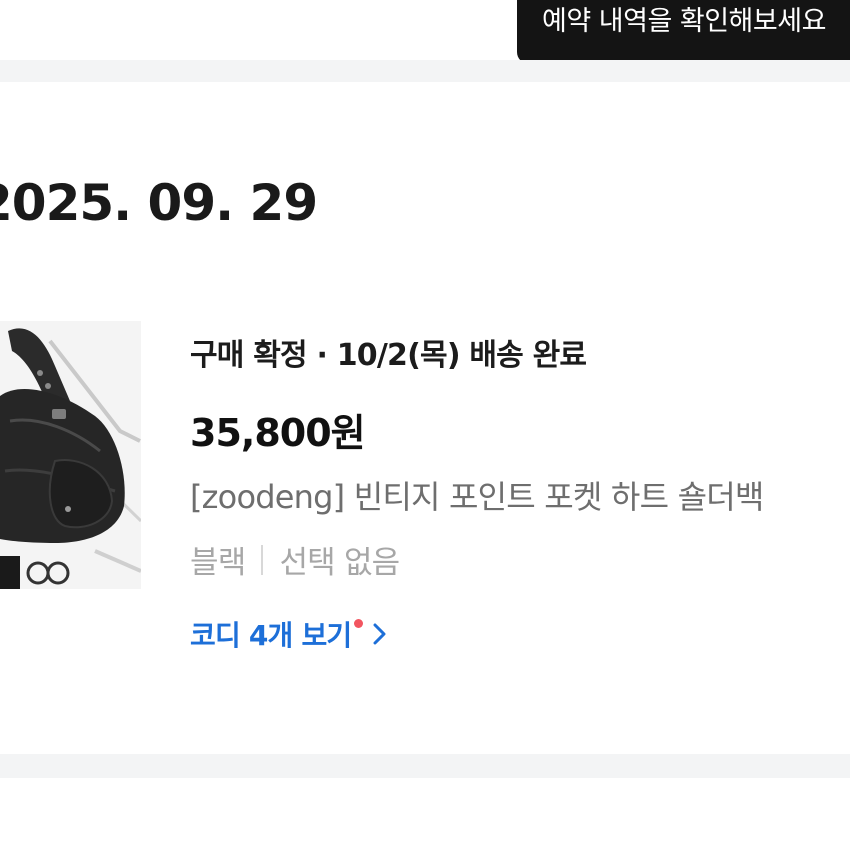  I want to click on next-section, so click(425, 814).